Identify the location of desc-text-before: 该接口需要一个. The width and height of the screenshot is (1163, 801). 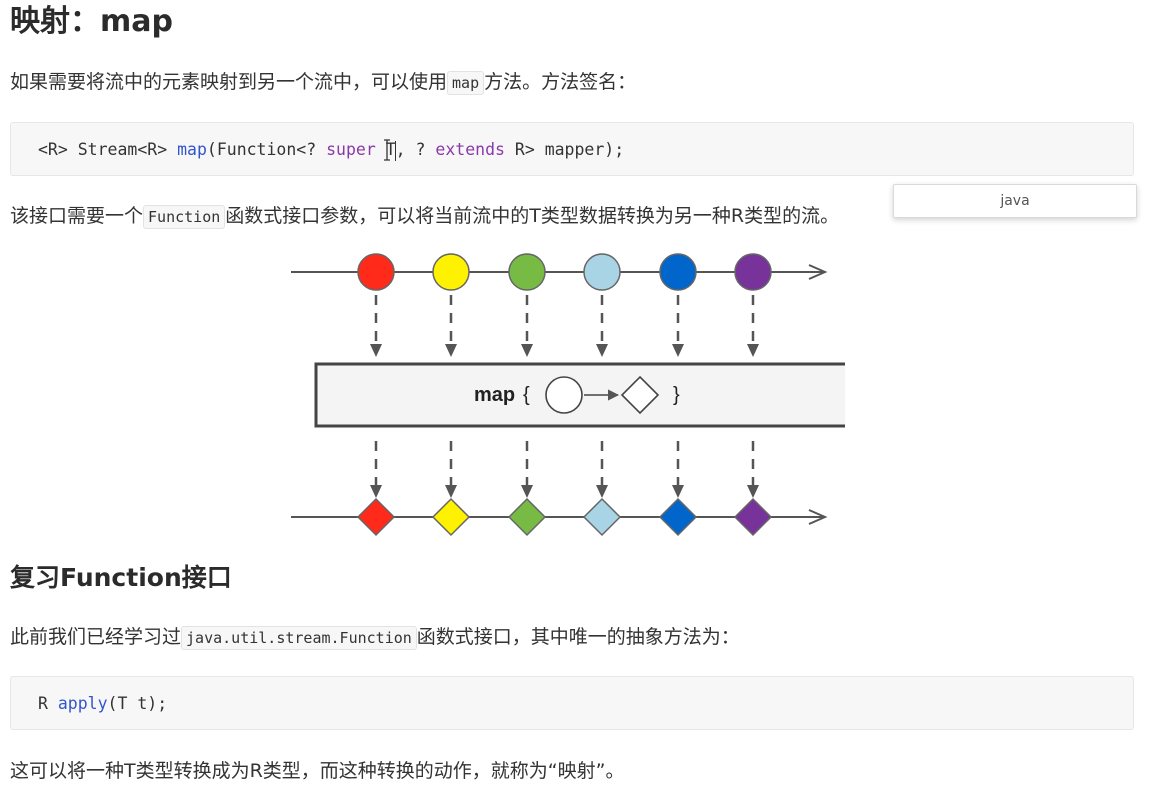
(77, 216).